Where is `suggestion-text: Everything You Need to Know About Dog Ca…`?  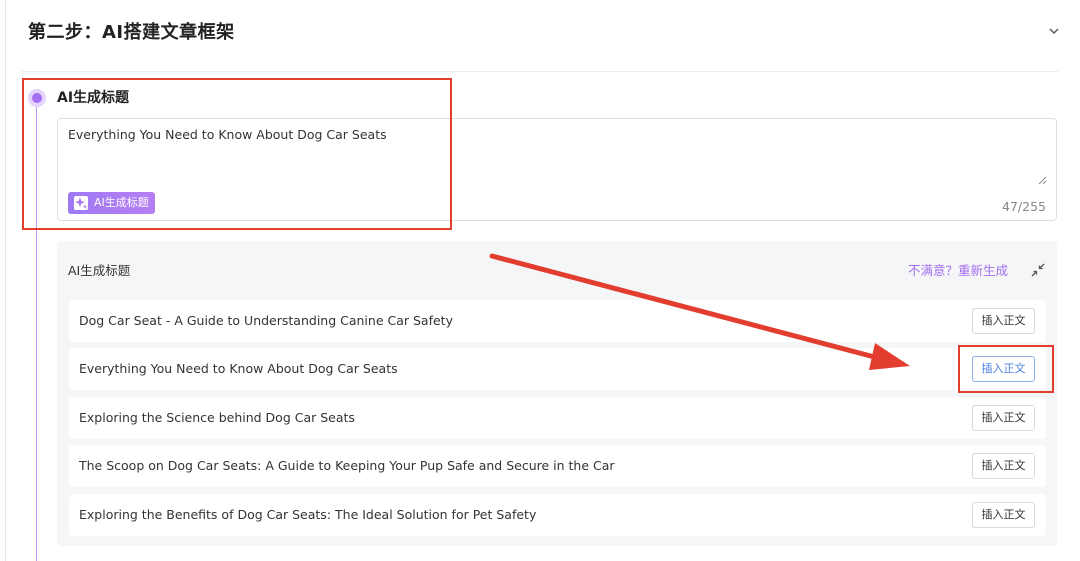
suggestion-text: Everything You Need to Know About Dog Ca… is located at coordinates (238, 368).